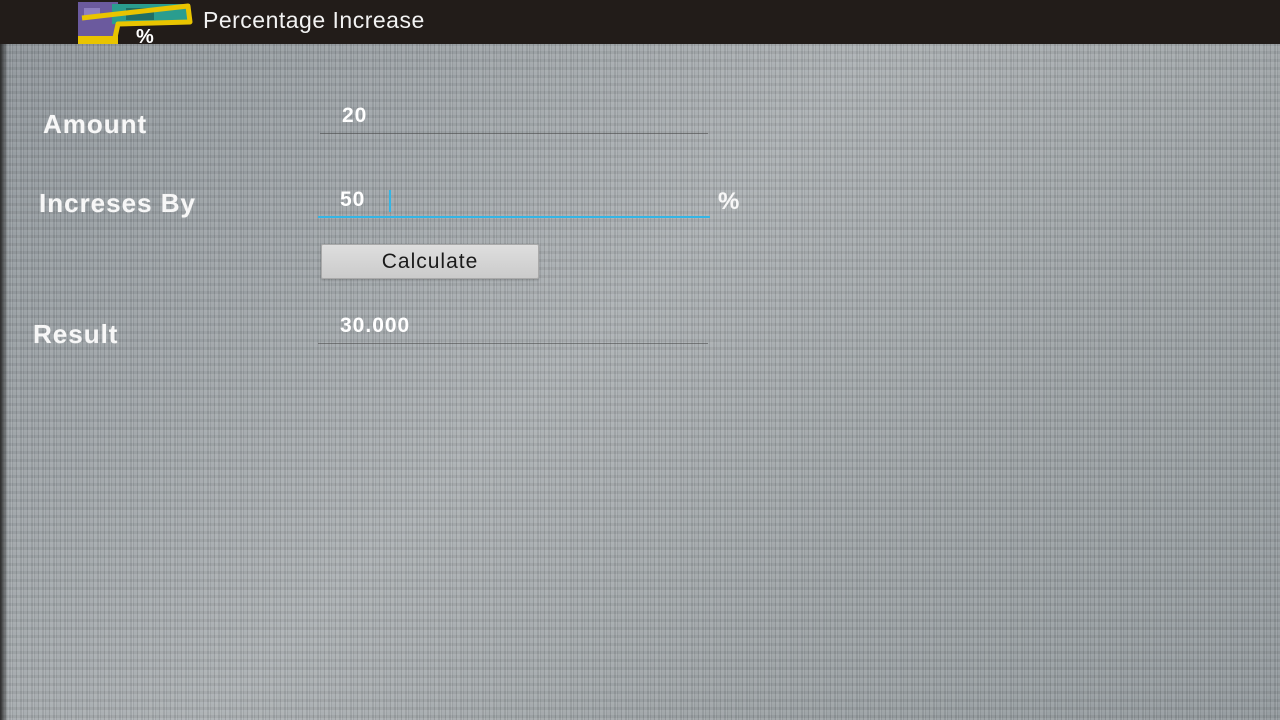 The height and width of the screenshot is (720, 1280). Describe the element at coordinates (353, 199) in the screenshot. I see `increase-value: 50` at that location.